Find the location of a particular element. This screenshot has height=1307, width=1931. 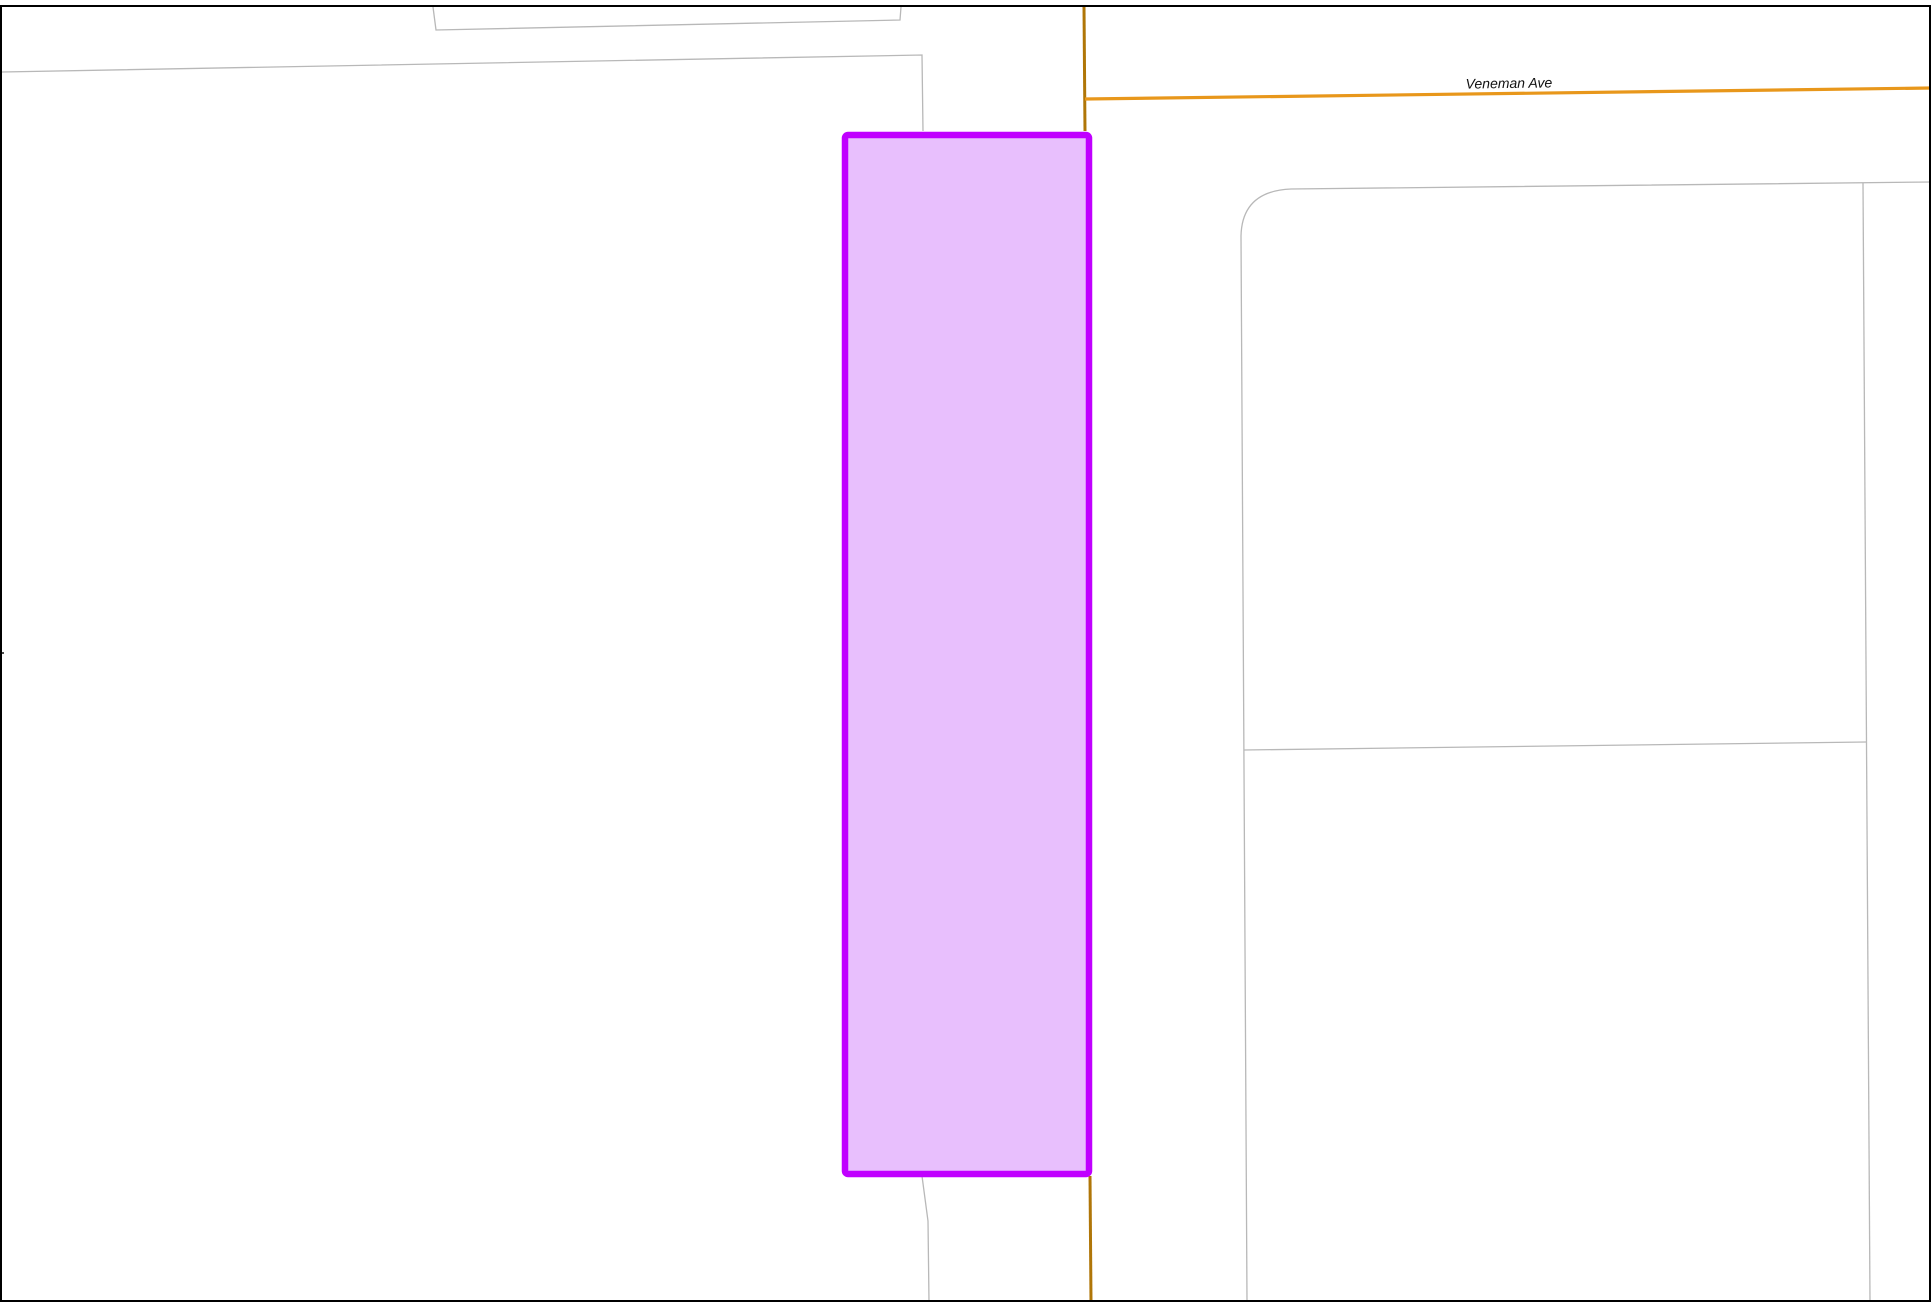

highlighted-parcel is located at coordinates (967, 654).